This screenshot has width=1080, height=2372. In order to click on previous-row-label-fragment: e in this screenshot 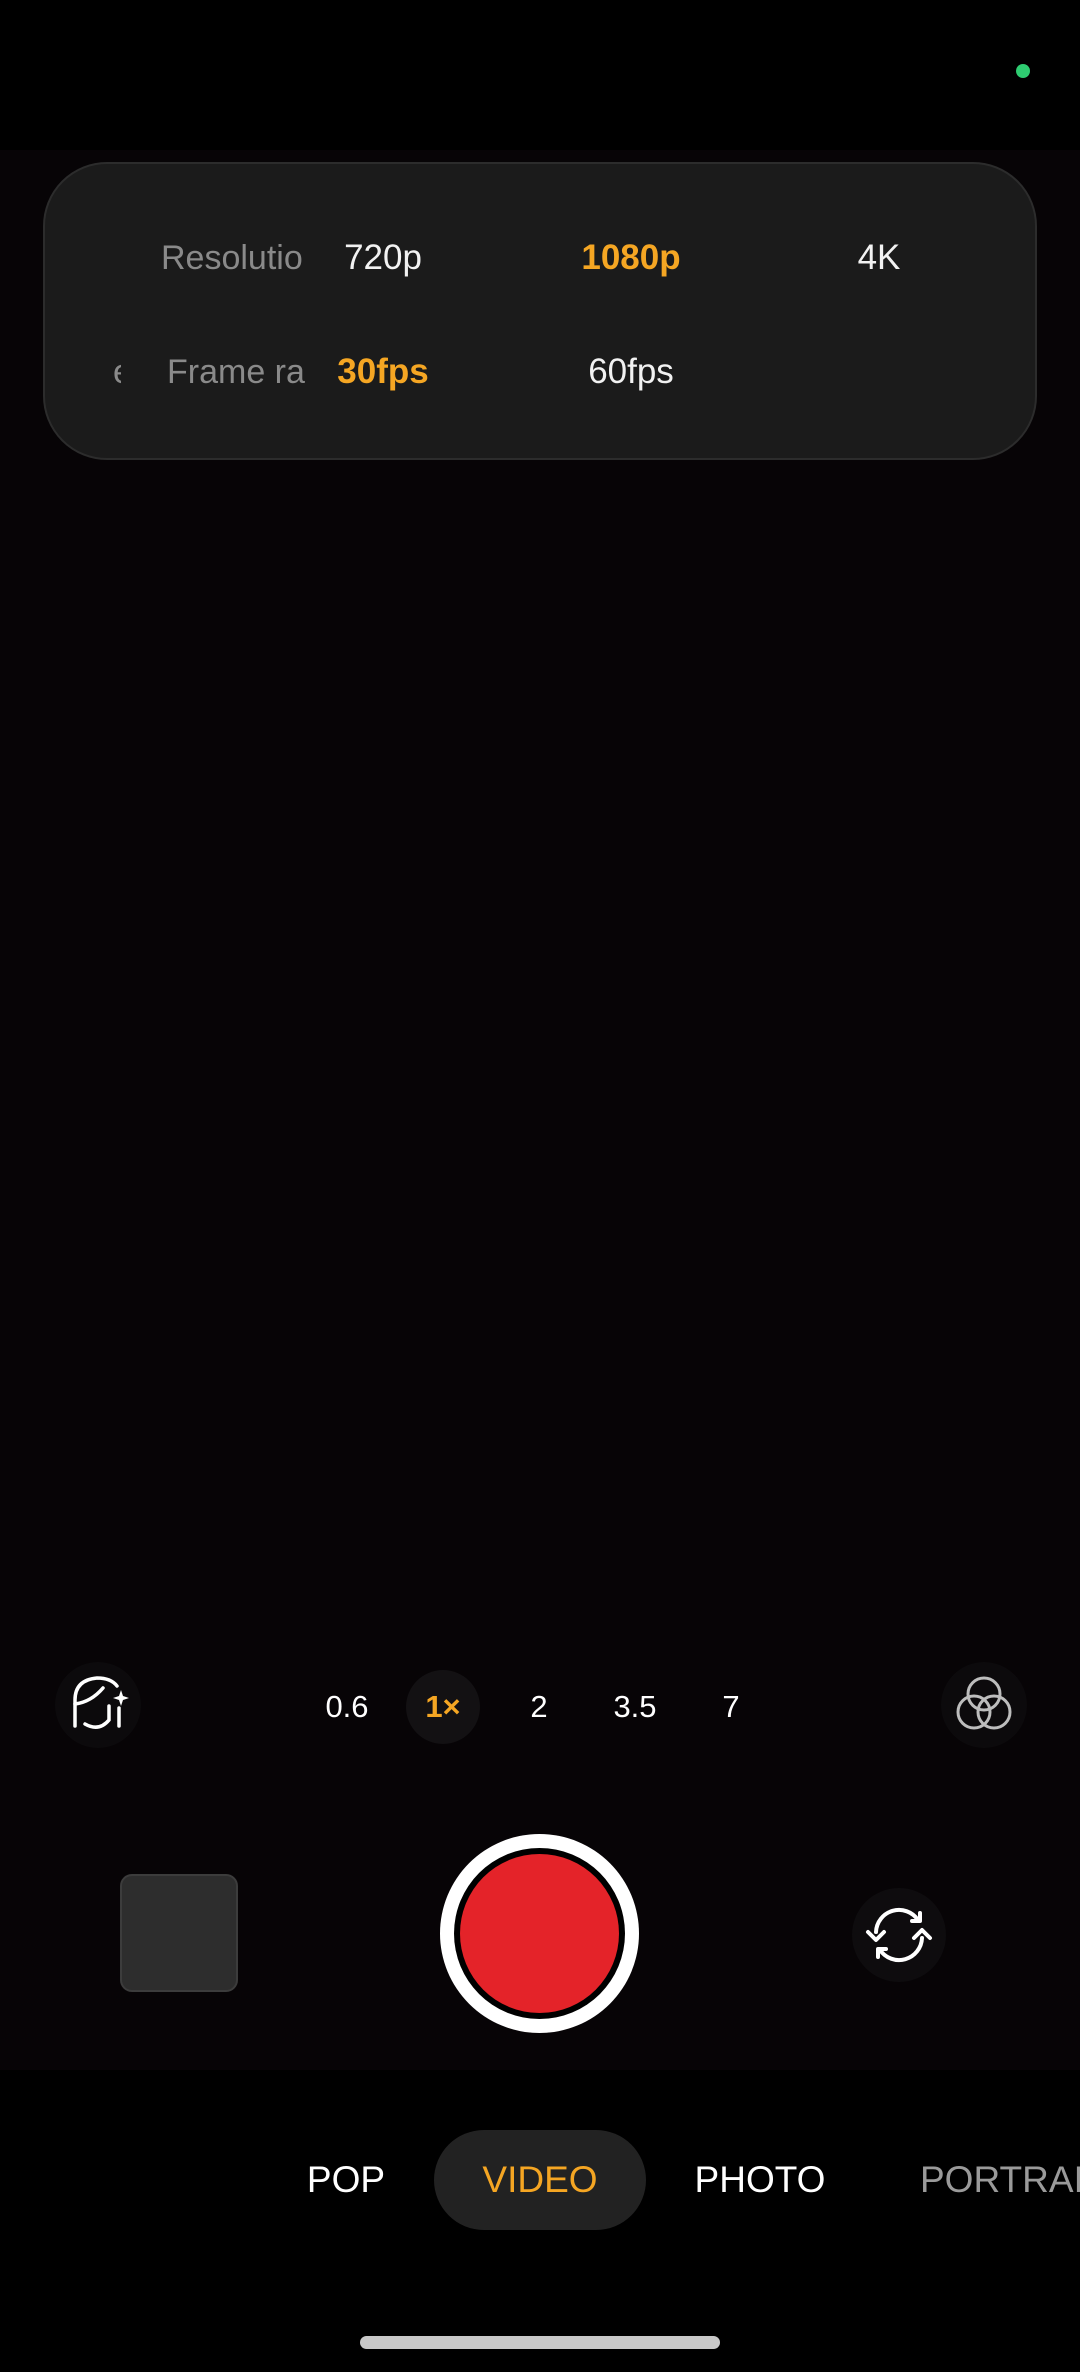, I will do `click(117, 372)`.